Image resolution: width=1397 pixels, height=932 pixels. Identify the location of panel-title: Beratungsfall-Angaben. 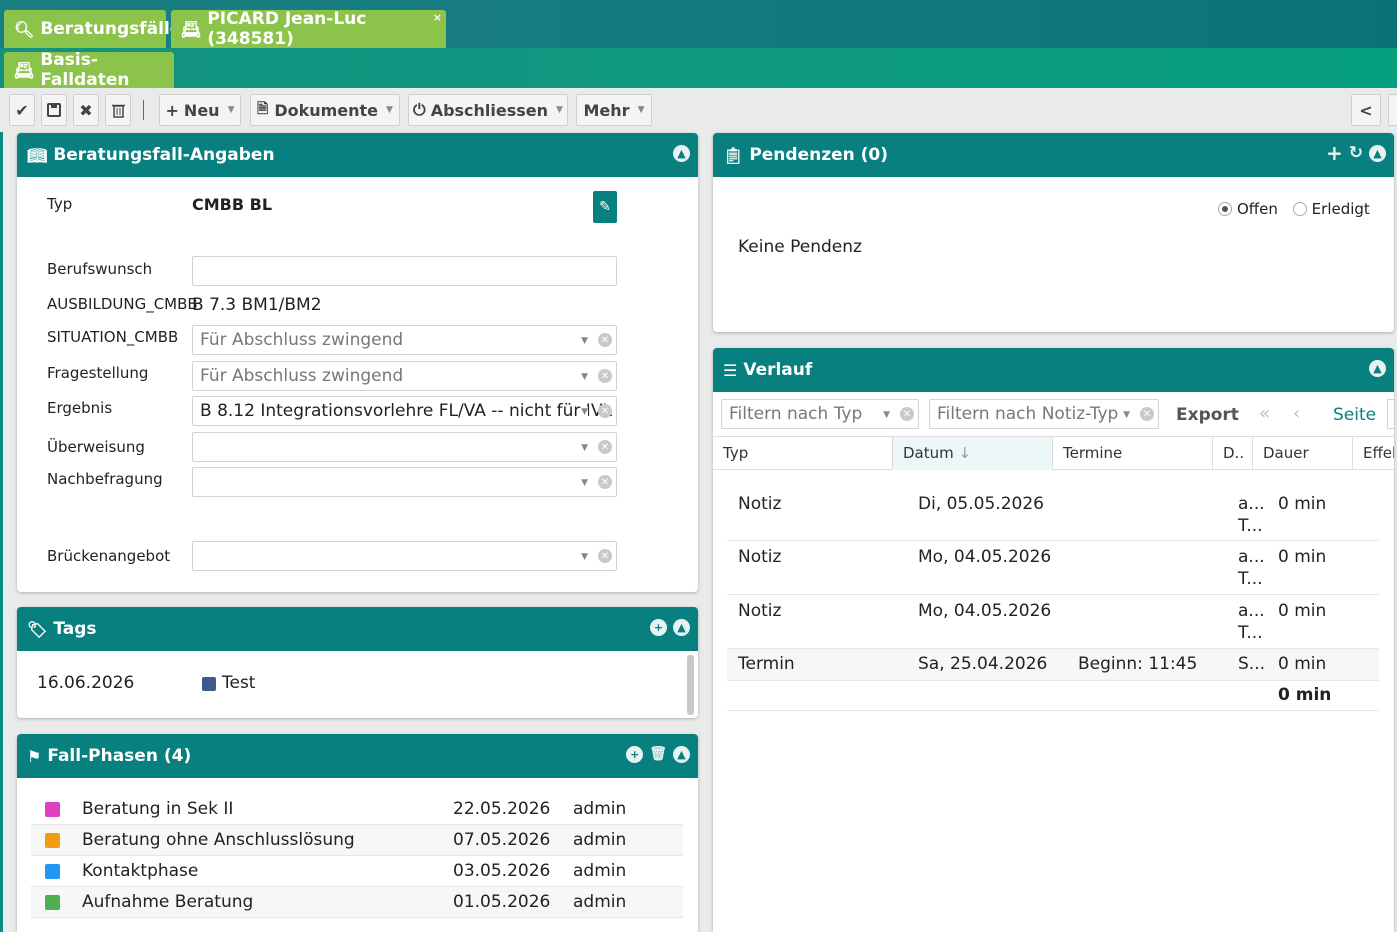
(164, 155).